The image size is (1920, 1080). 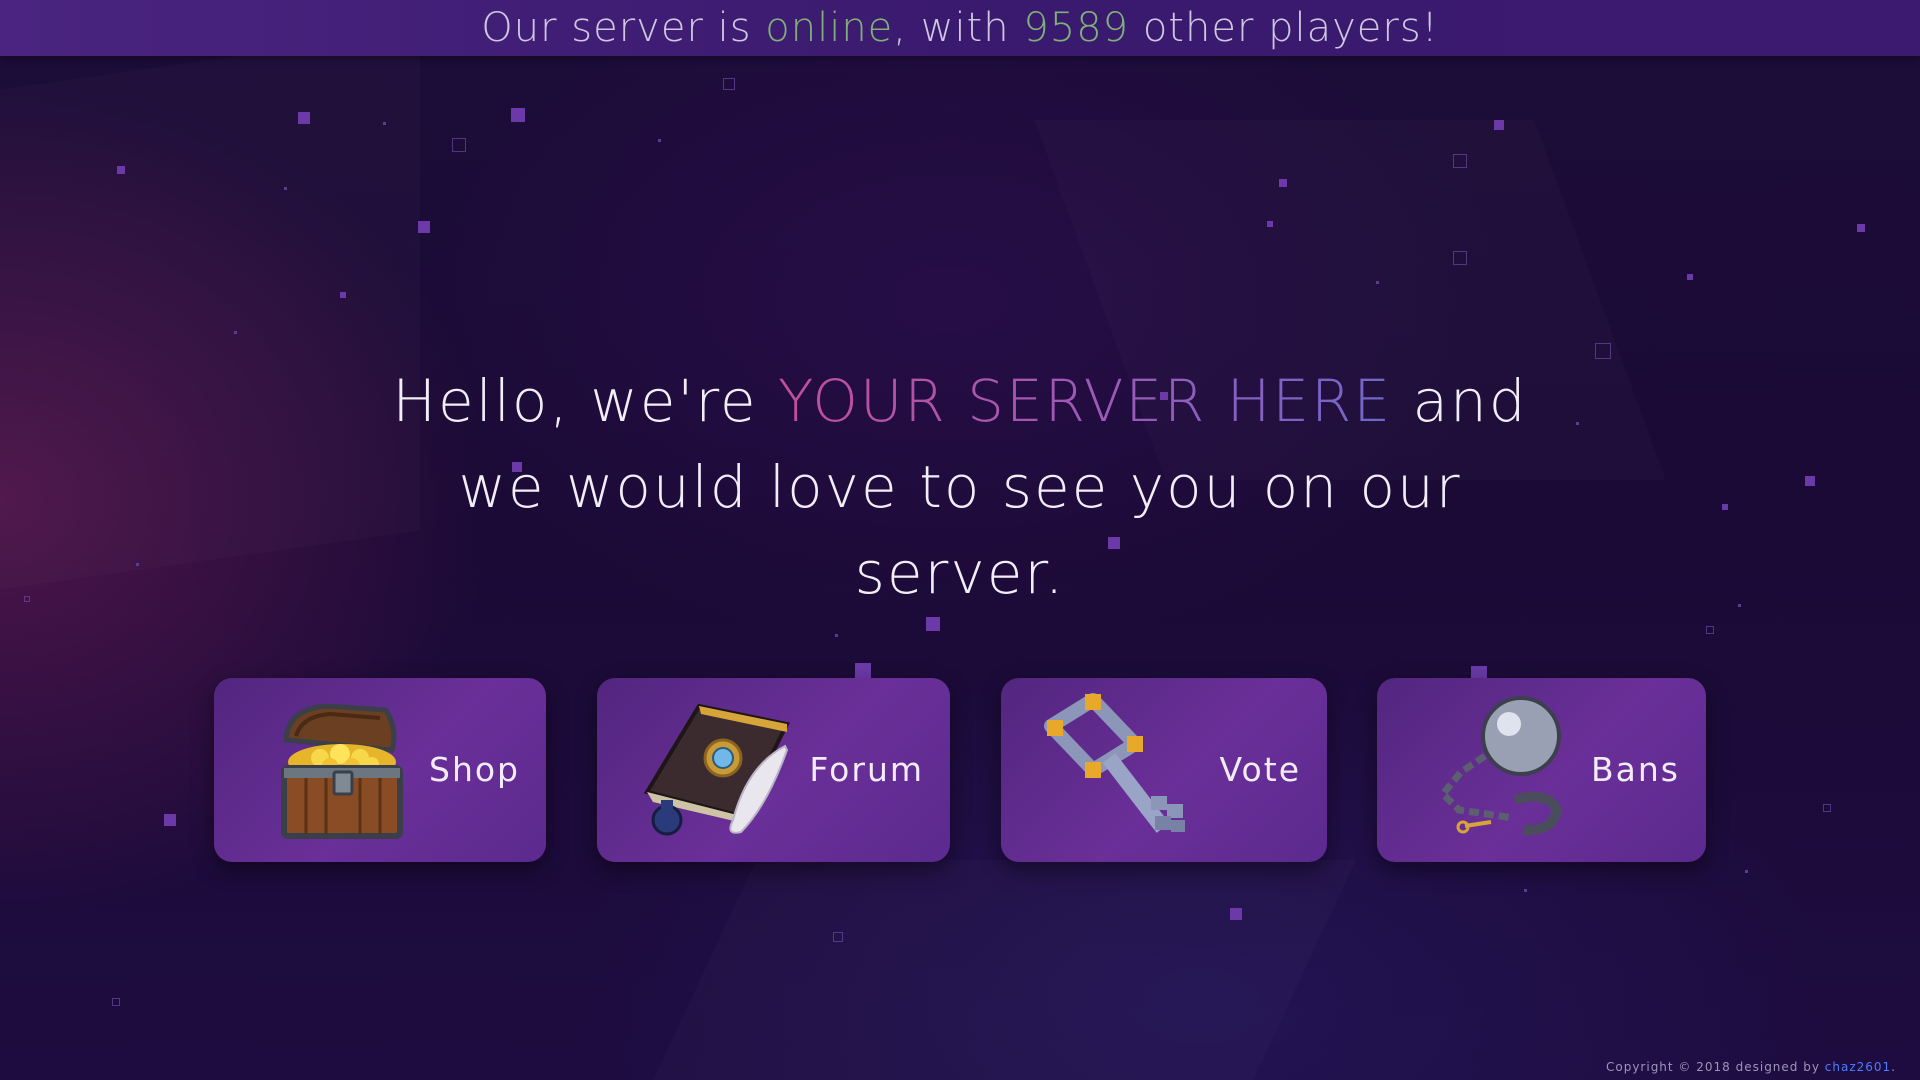 I want to click on player-count: 9589, so click(x=1076, y=28).